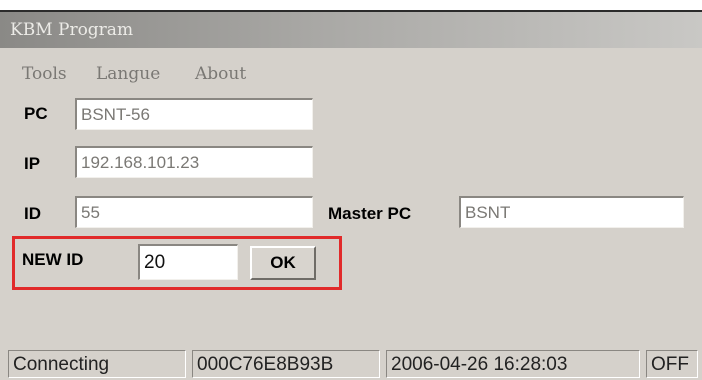 The image size is (702, 380). What do you see at coordinates (32, 163) in the screenshot?
I see `ip-label: IP` at bounding box center [32, 163].